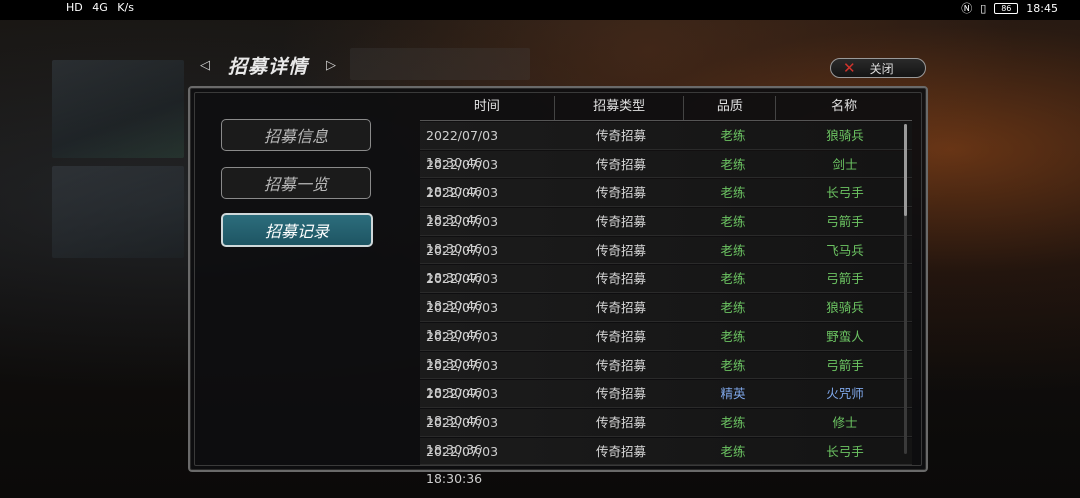 The width and height of the screenshot is (1080, 498). Describe the element at coordinates (666, 260) in the screenshot. I see `table-row: 2022/07/03 18:30:46 传奇招募 老练 飞马兵` at that location.